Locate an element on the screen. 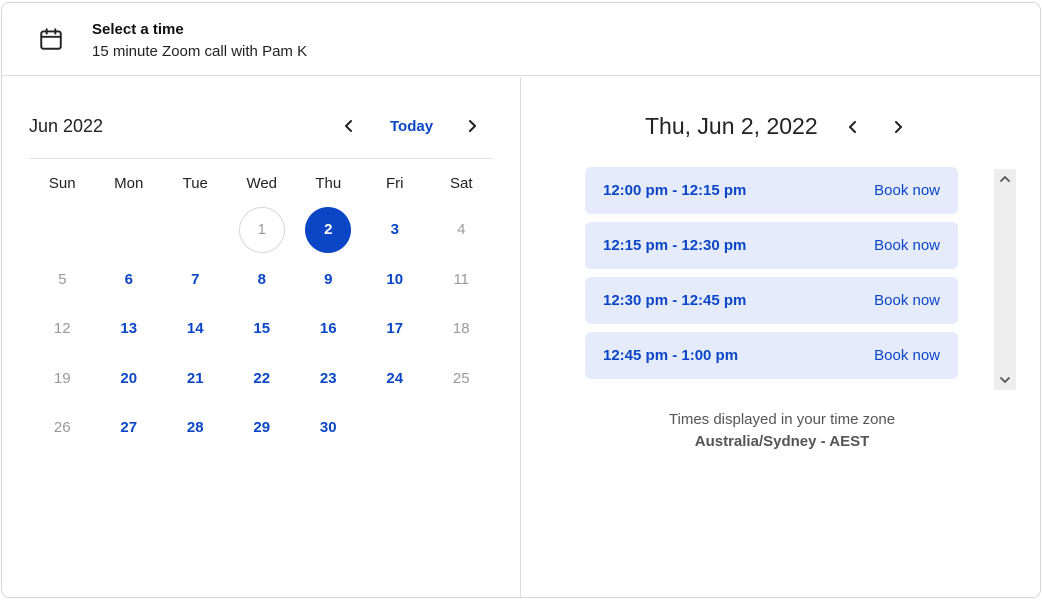 Image resolution: width=1042 pixels, height=600 pixels. calendar-day-number: 10 is located at coordinates (395, 279).